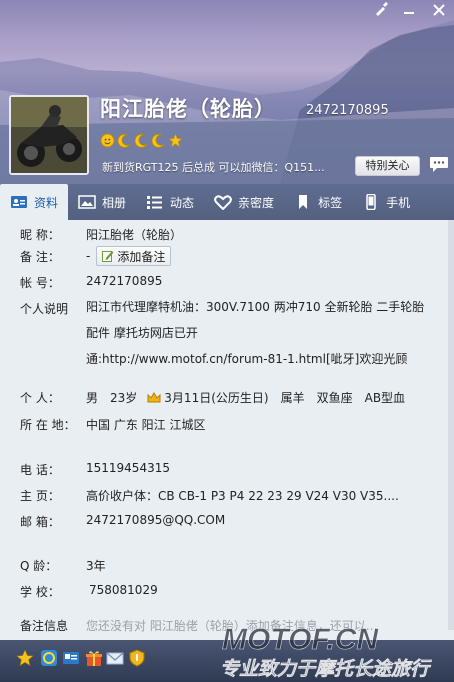 This screenshot has height=682, width=454. I want to click on field-label: 学 校：, so click(40, 592).